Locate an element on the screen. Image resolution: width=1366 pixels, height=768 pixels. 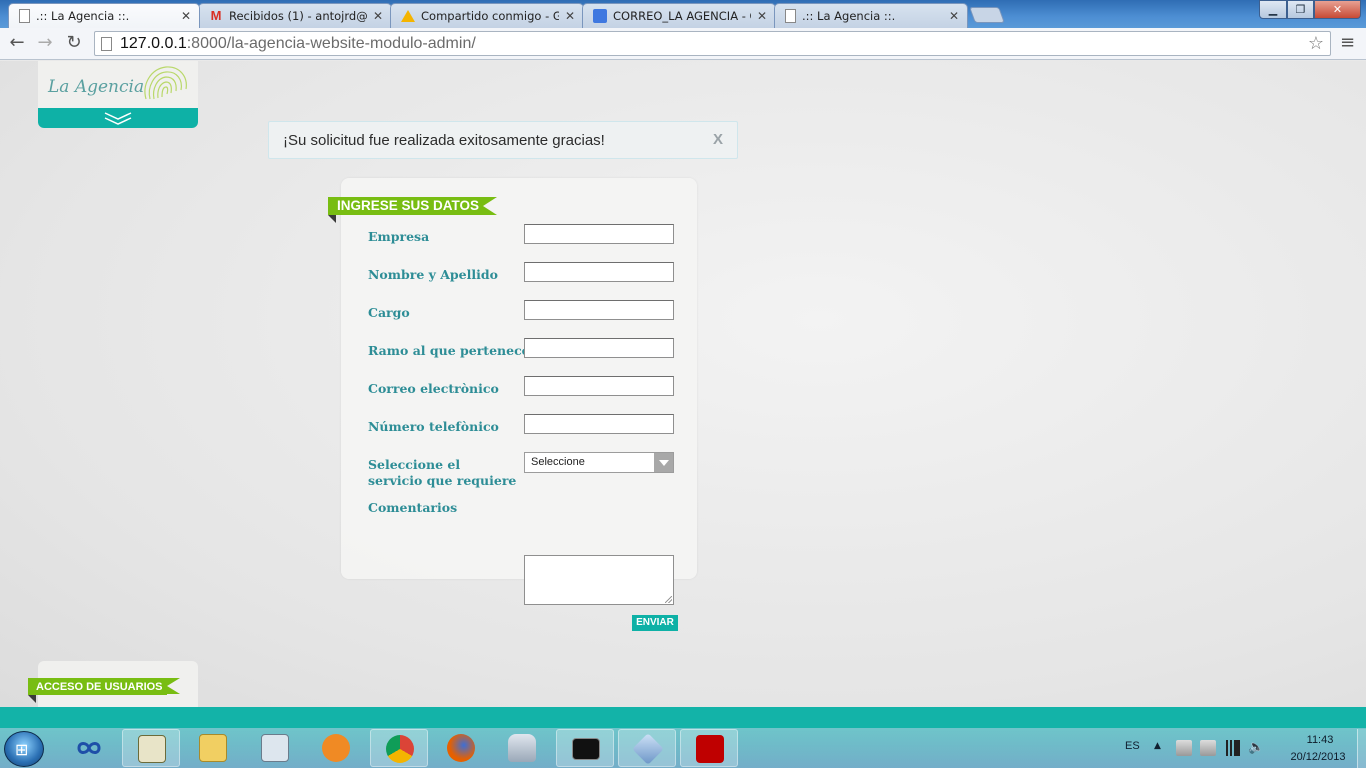
tab-title: CORREO_LA AGENCIA - G is located at coordinates (682, 16).